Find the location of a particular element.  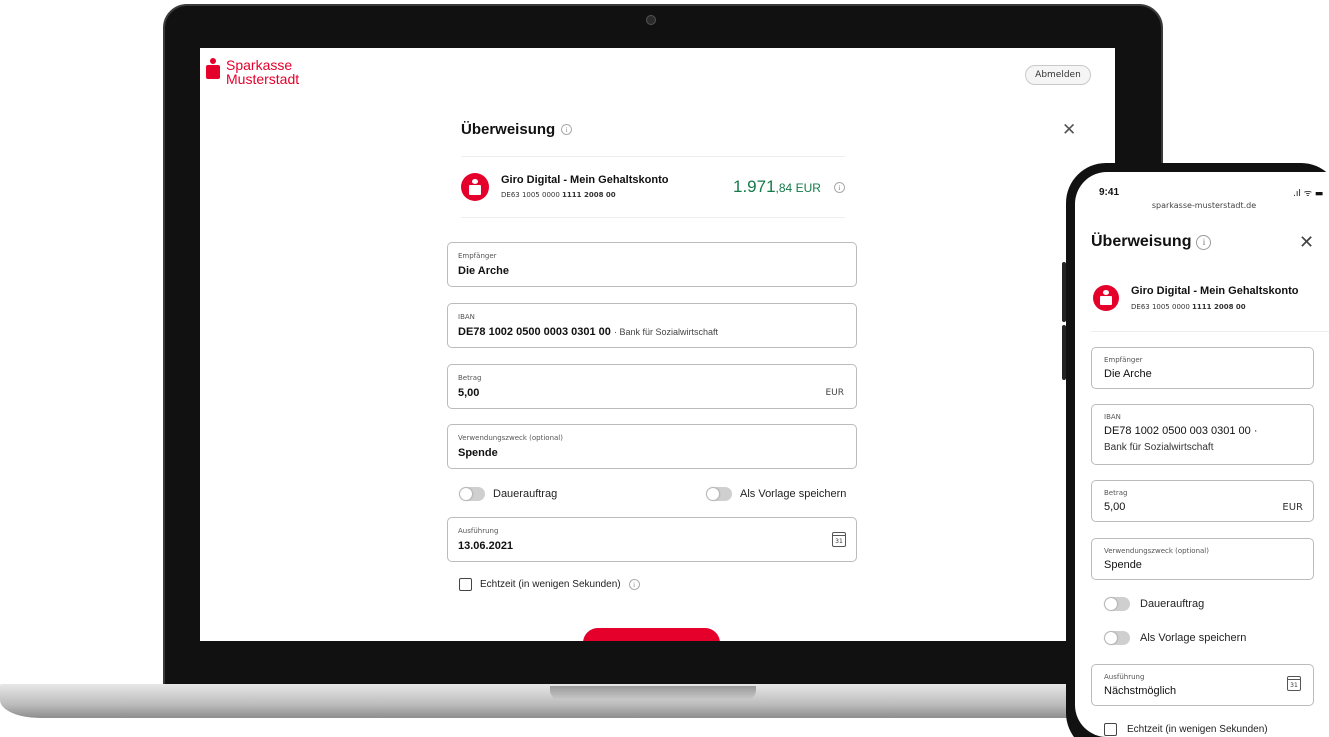

sparkasse-logo: Sparkasse Musterstadt is located at coordinates (252, 72).